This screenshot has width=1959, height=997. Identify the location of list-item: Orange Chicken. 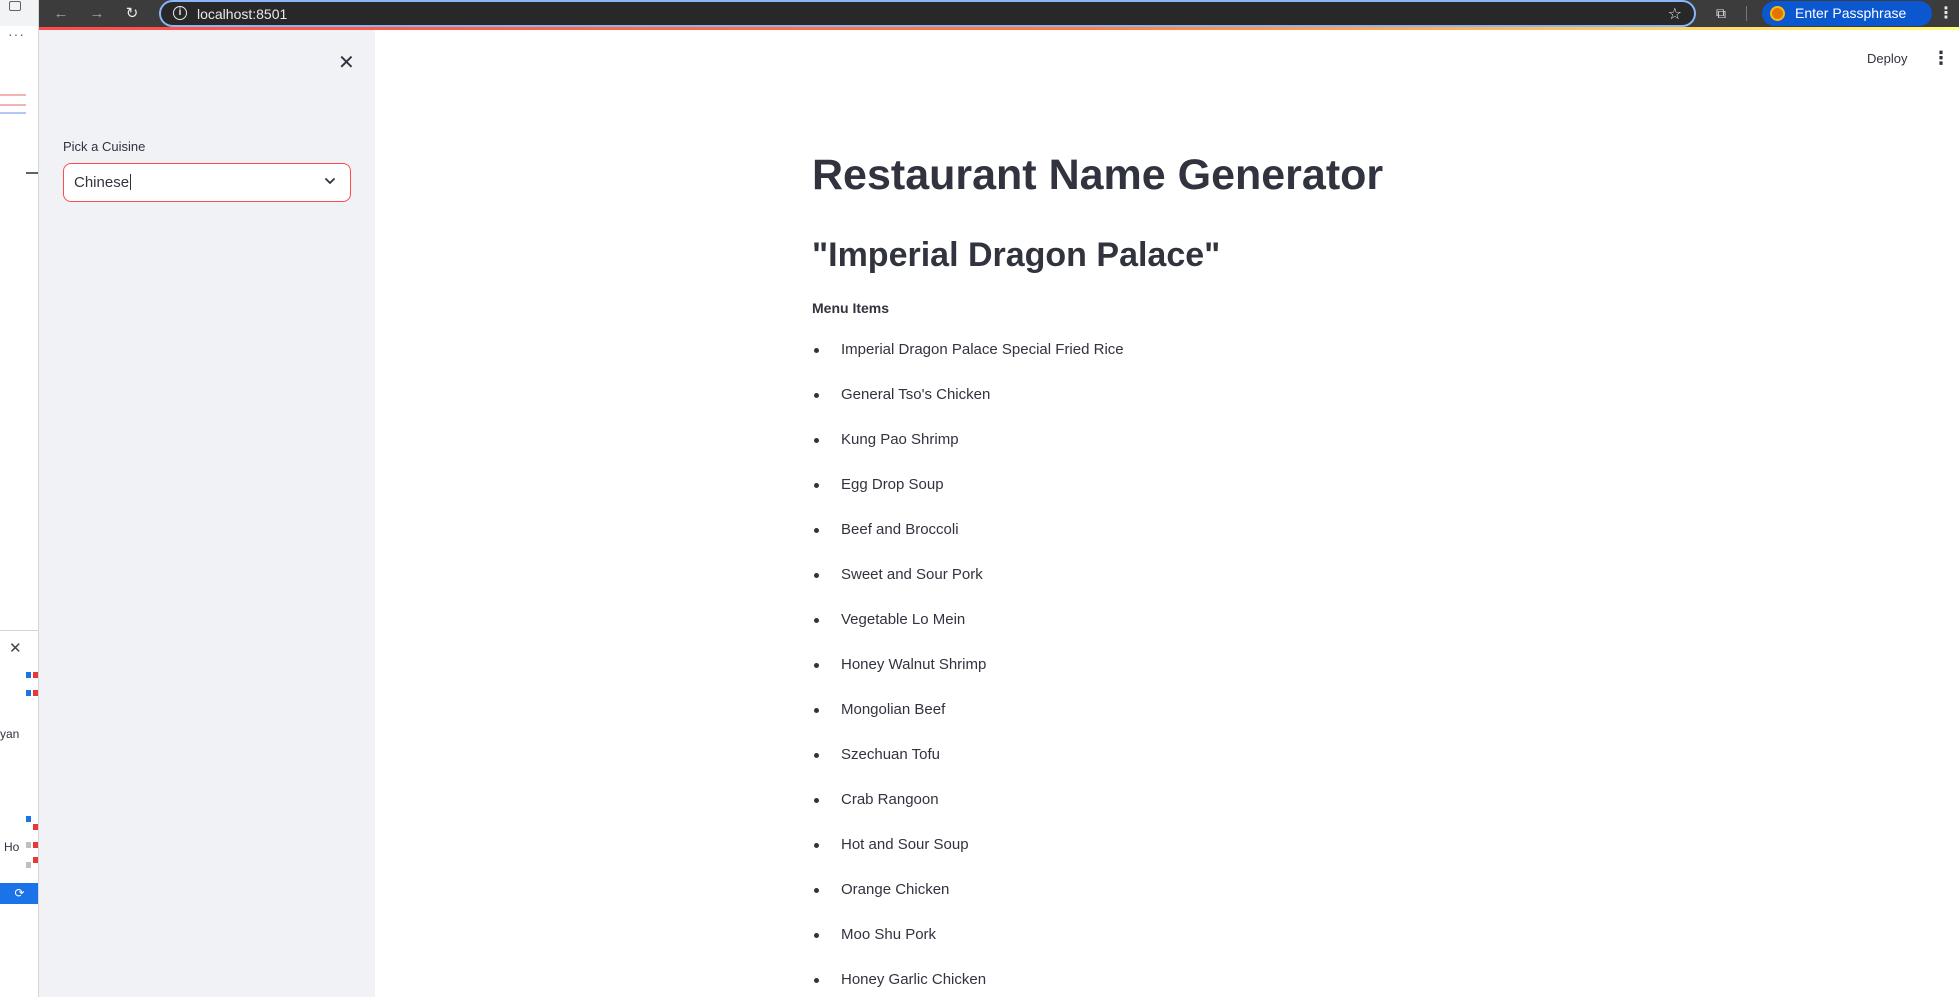
(968, 902).